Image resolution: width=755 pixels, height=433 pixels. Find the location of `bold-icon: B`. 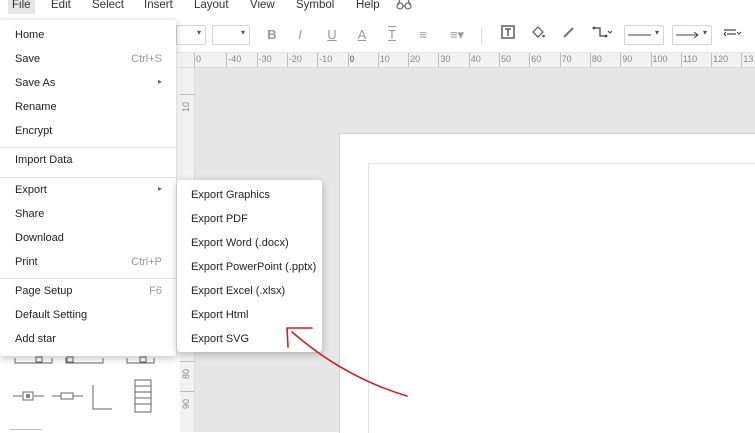

bold-icon: B is located at coordinates (272, 35).